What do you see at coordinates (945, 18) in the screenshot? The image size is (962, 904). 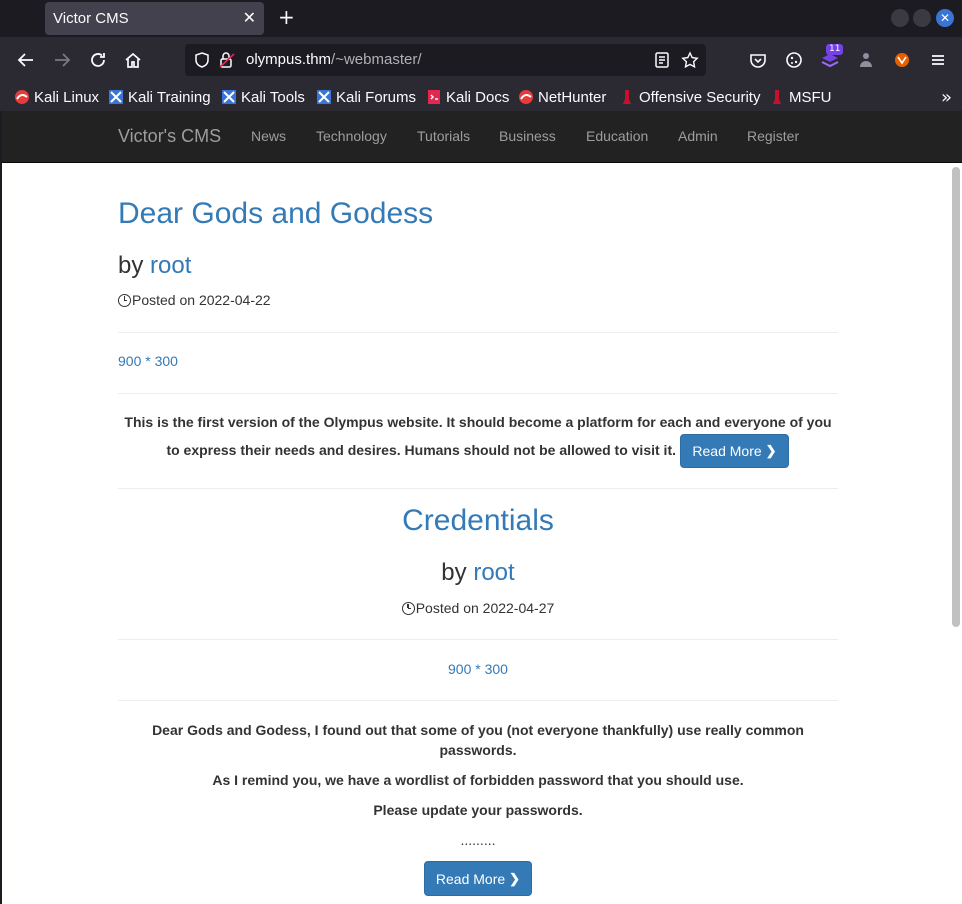 I see `close-window-button: ✕` at bounding box center [945, 18].